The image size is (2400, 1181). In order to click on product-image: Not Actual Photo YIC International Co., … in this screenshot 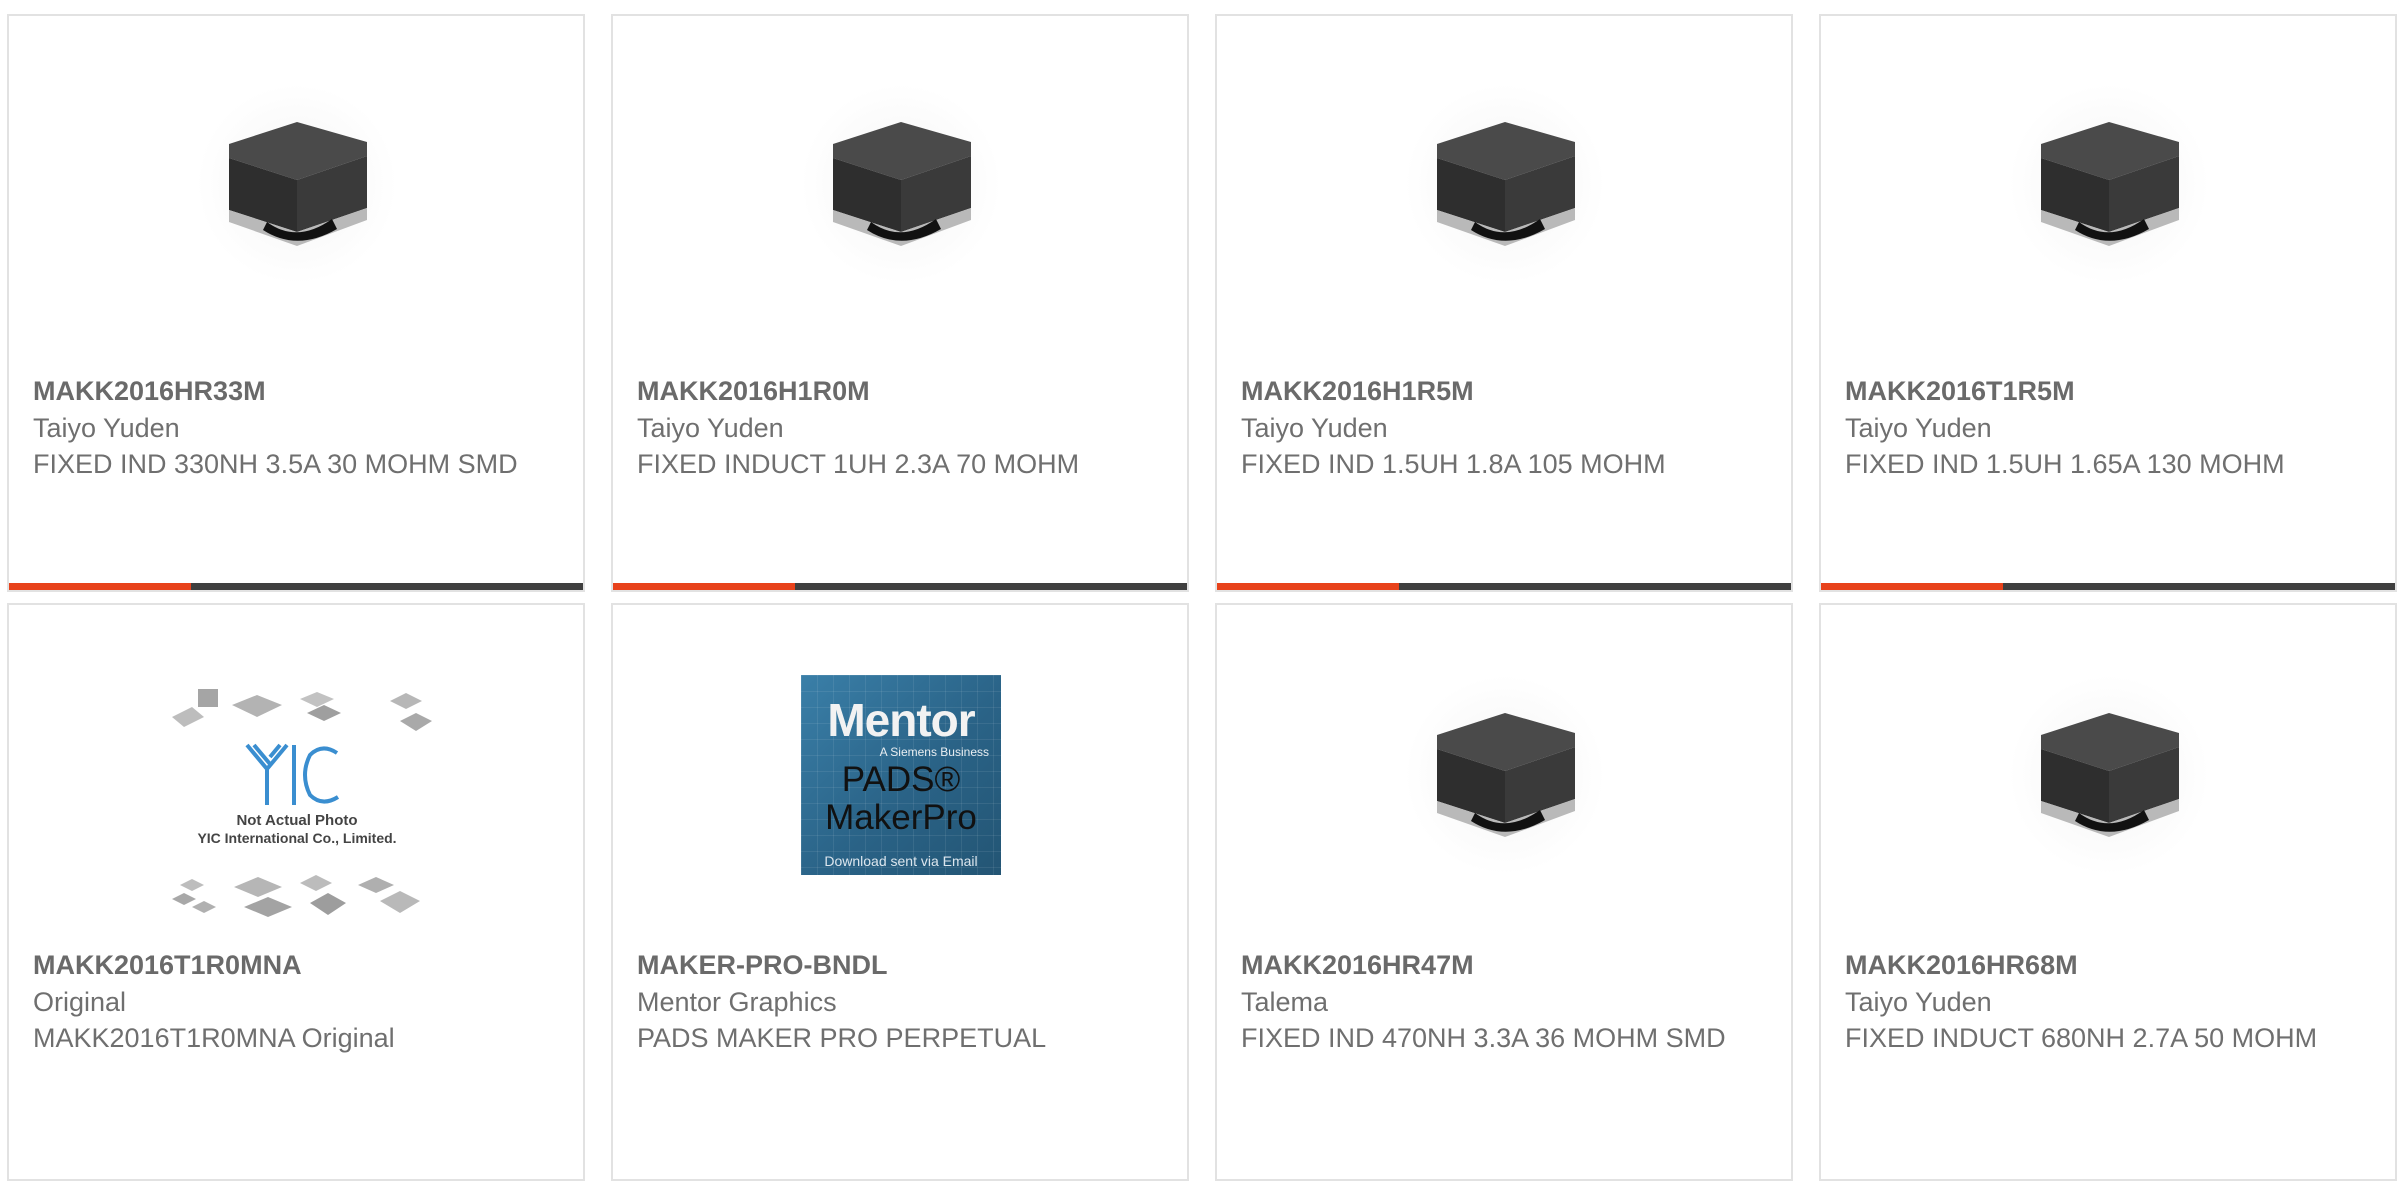, I will do `click(297, 807)`.